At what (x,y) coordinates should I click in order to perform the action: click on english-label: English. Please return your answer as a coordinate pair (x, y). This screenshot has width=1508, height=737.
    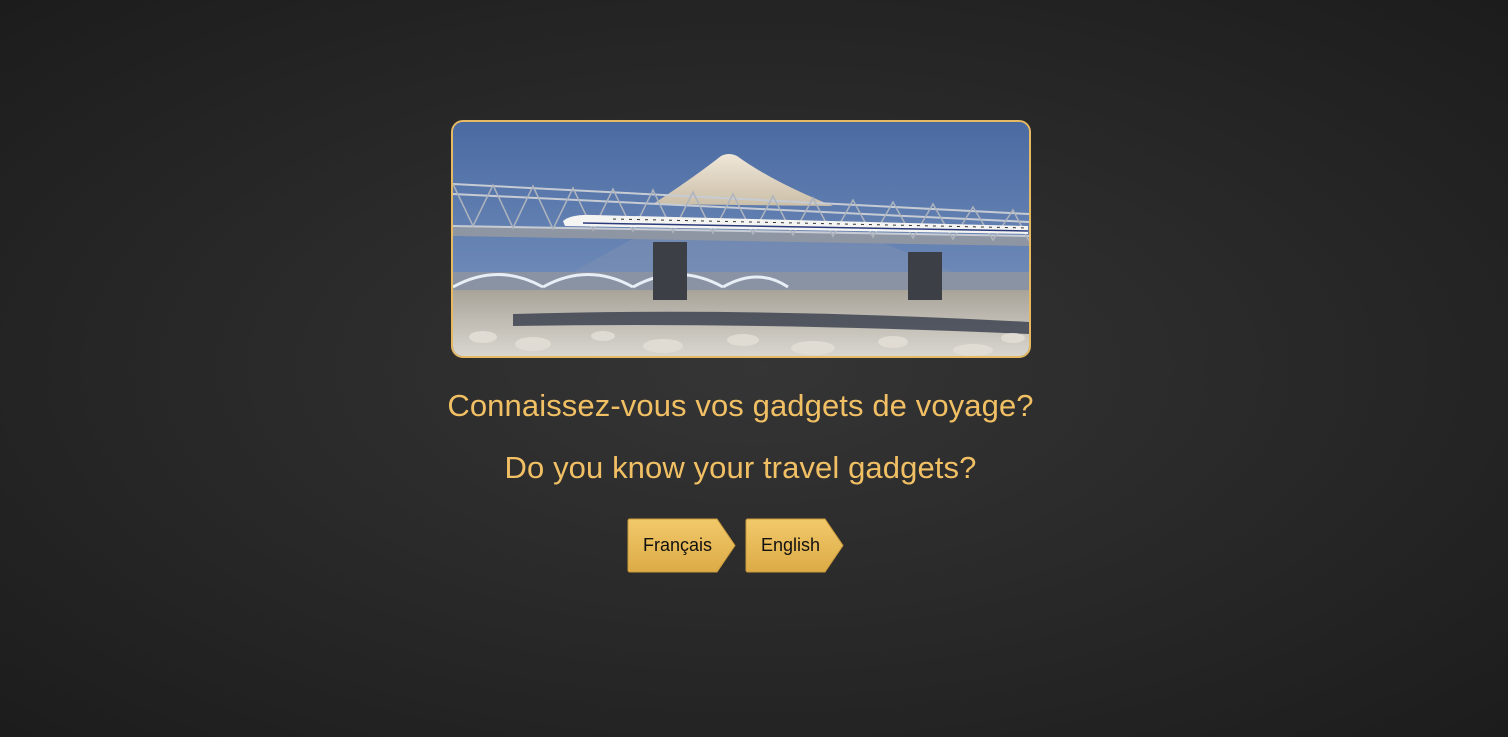
    Looking at the image, I should click on (791, 545).